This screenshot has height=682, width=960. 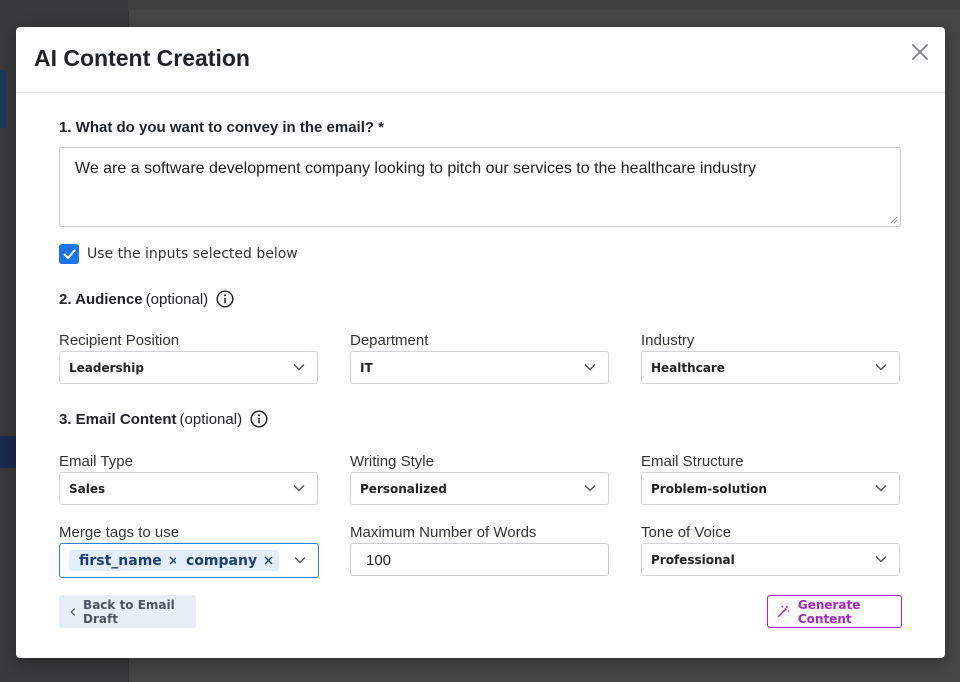 What do you see at coordinates (829, 611) in the screenshot?
I see `generate-button-label: Generate Content` at bounding box center [829, 611].